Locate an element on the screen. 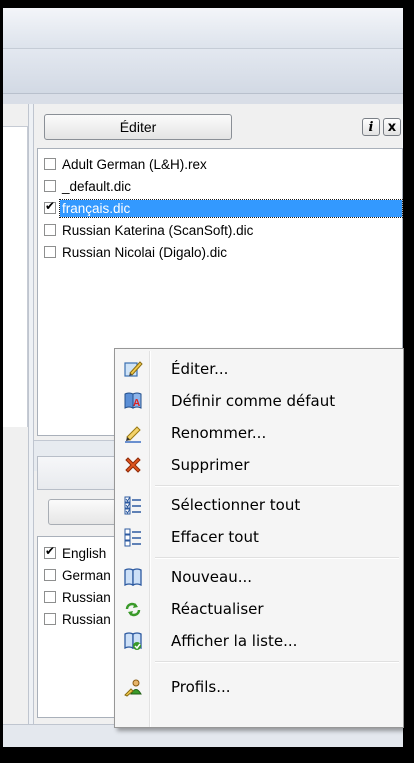 The width and height of the screenshot is (414, 763). left-panel is located at coordinates (16, 414).